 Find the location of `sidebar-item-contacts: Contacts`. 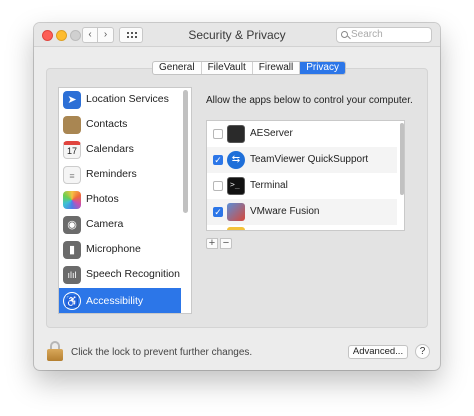

sidebar-item-contacts: Contacts is located at coordinates (120, 125).